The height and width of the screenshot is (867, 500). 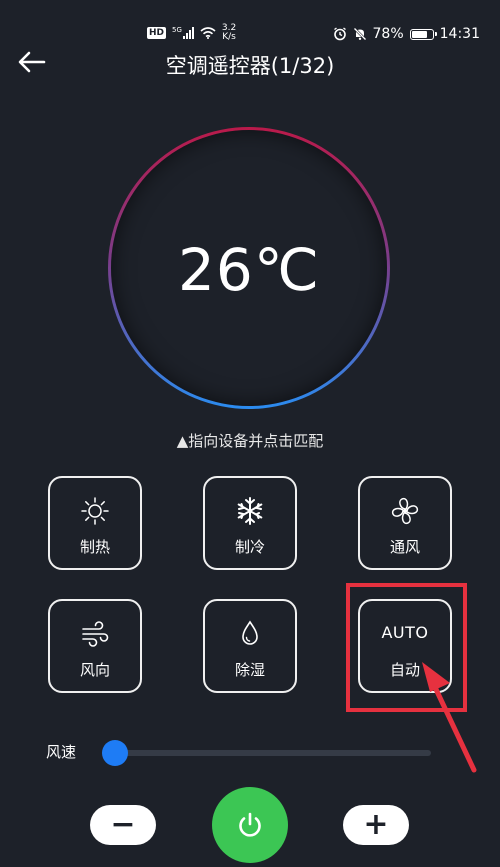 I want to click on net-speed: 3.2 K/s, so click(x=229, y=32).